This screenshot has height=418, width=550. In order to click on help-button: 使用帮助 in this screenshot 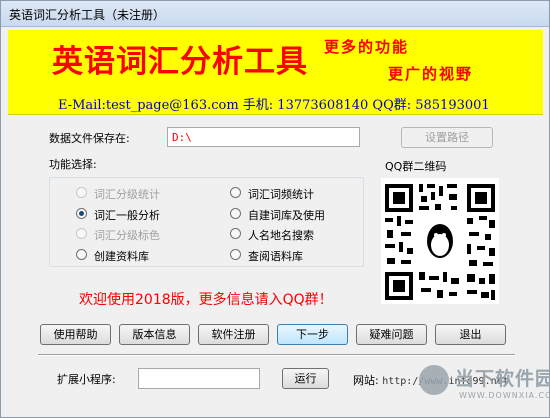, I will do `click(75, 334)`.